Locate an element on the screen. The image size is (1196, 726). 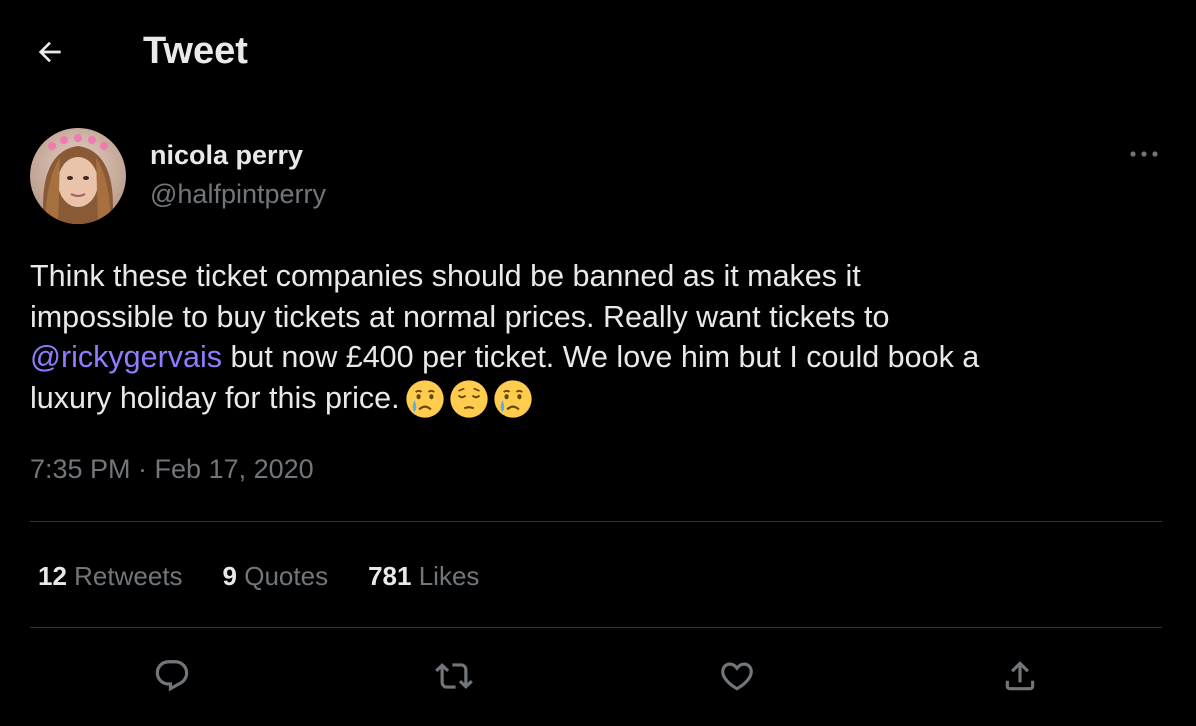
tweet-timestamp: 7:35 PM · Feb 17, 2020 is located at coordinates (172, 469).